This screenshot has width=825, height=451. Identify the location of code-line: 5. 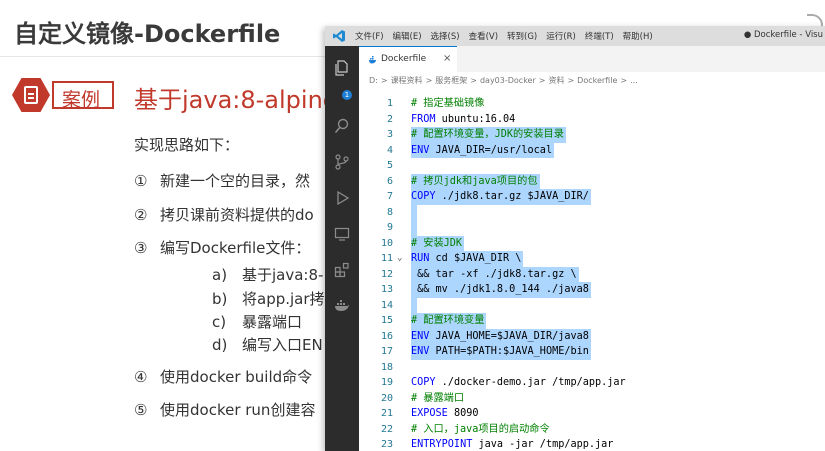
(592, 166).